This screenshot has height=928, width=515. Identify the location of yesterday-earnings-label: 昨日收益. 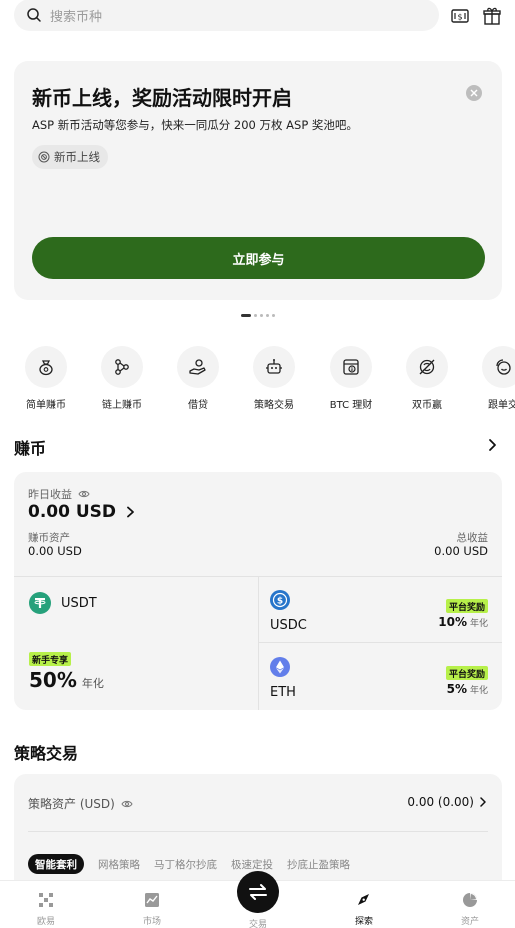
(59, 494).